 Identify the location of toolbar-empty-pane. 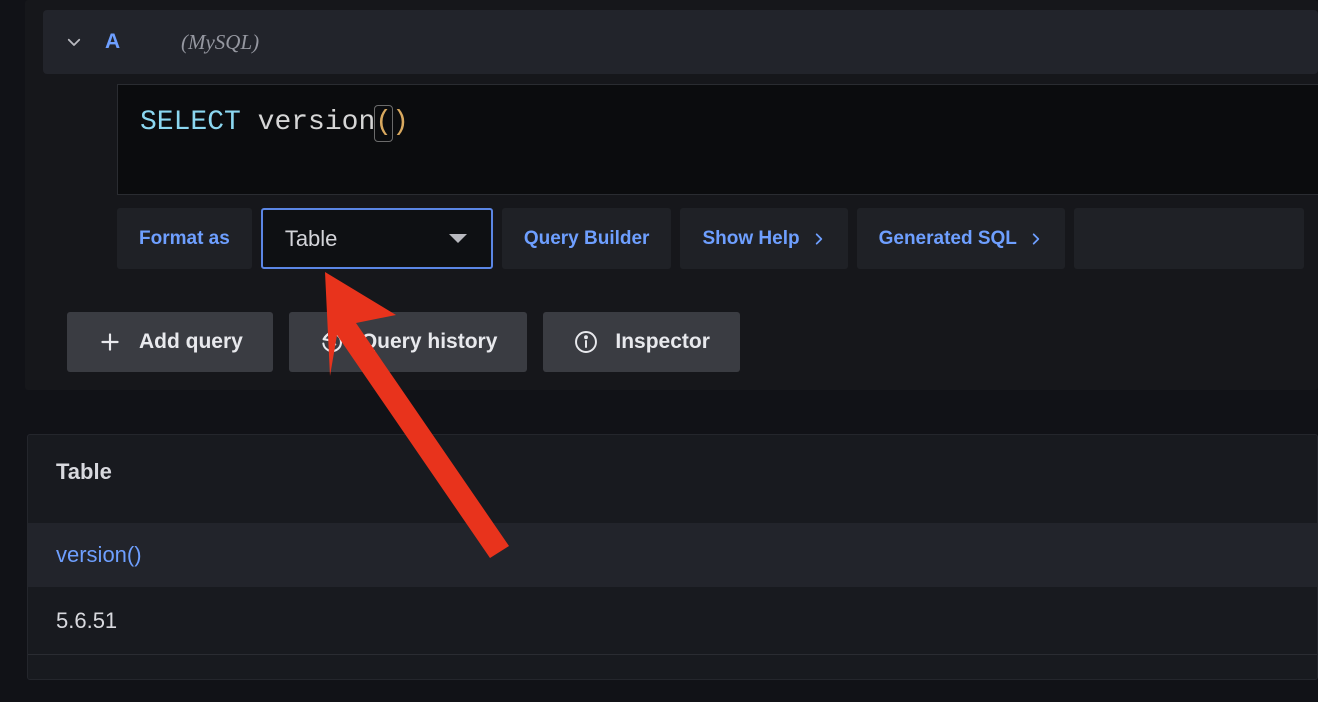
(1188, 238).